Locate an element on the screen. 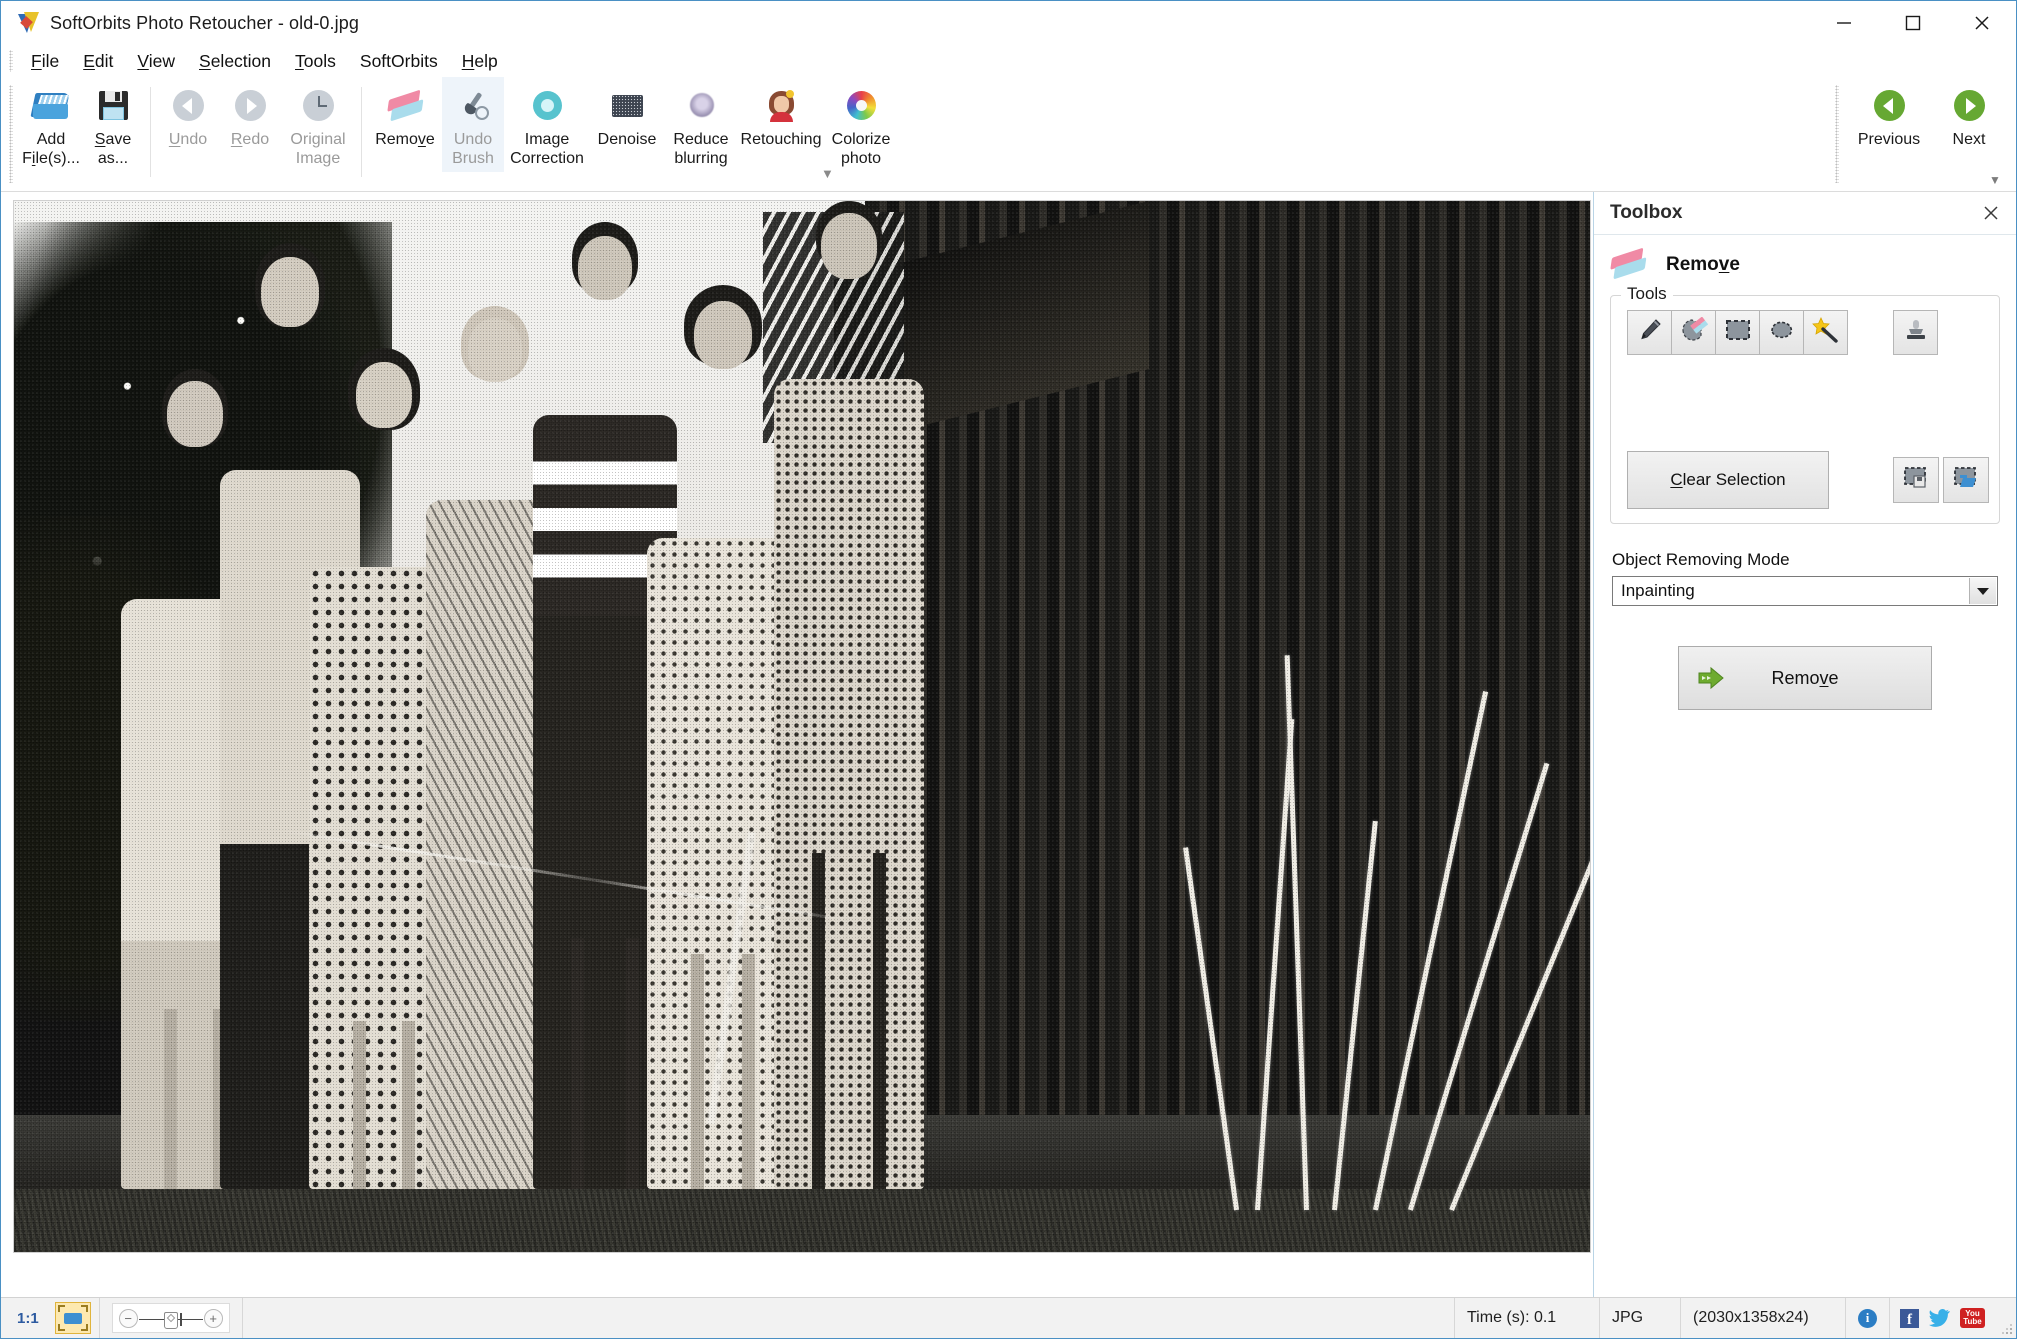 Image resolution: width=2017 pixels, height=1339 pixels. ribbon-group-tools: Remove Undo Brush Image Correction Denoise is located at coordinates (633, 134).